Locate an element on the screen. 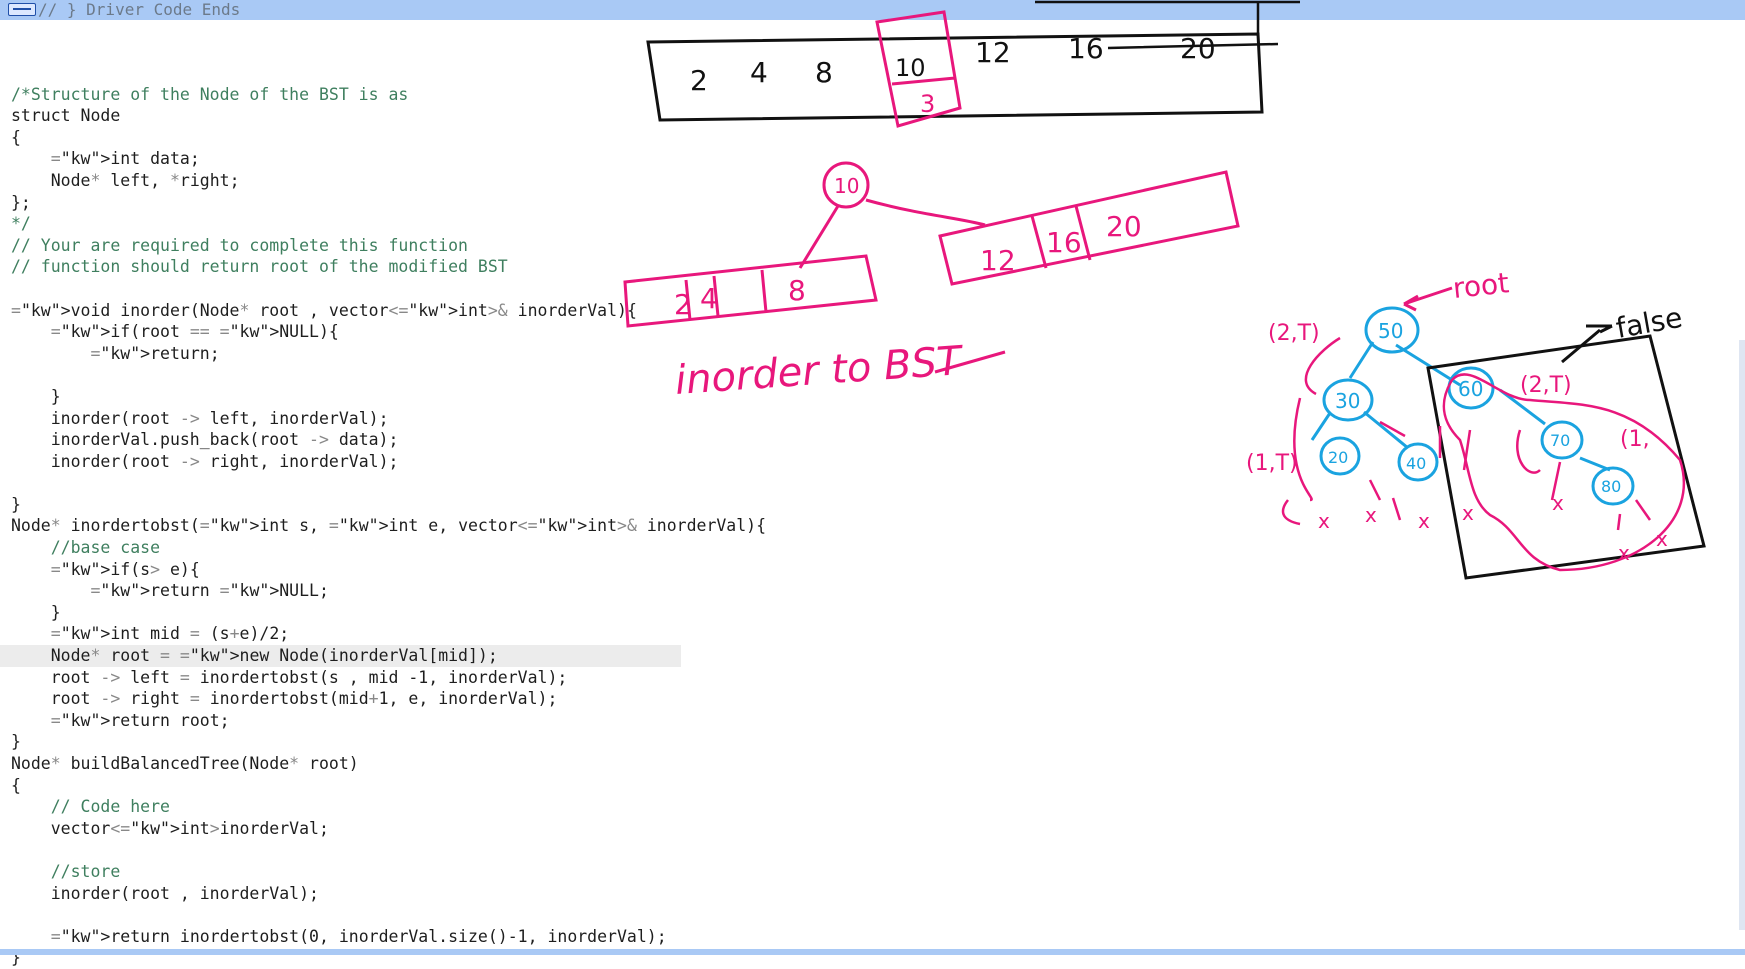  top-array-val: 10 is located at coordinates (910, 68).